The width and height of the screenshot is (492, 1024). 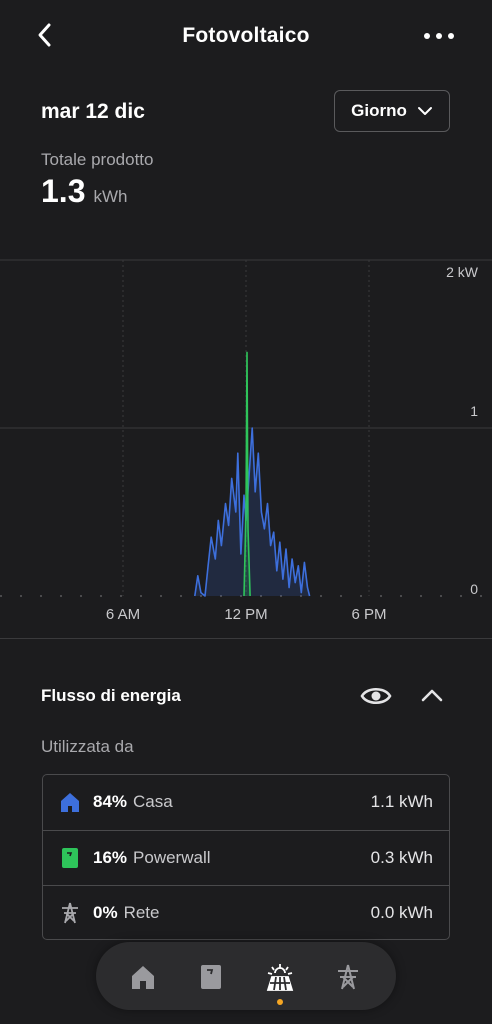 I want to click on nav-home-icon, so click(x=143, y=977).